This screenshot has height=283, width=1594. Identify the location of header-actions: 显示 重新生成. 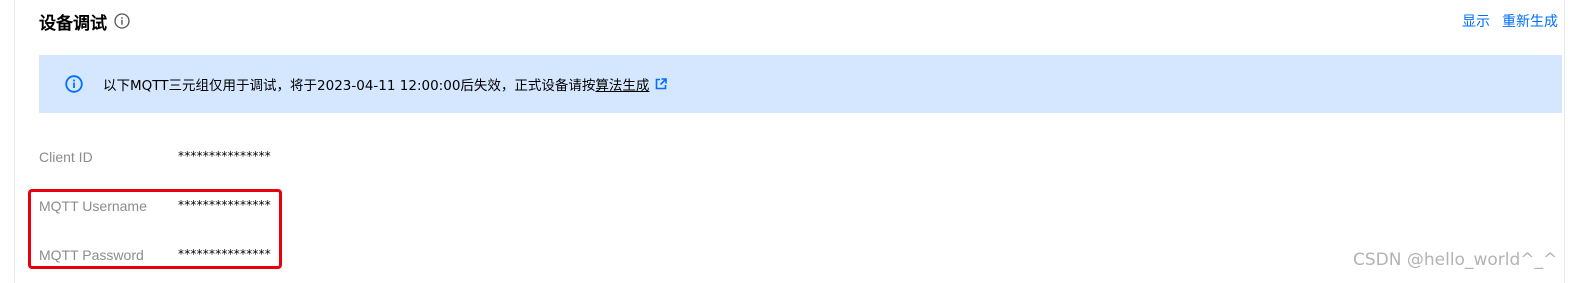
(1510, 21).